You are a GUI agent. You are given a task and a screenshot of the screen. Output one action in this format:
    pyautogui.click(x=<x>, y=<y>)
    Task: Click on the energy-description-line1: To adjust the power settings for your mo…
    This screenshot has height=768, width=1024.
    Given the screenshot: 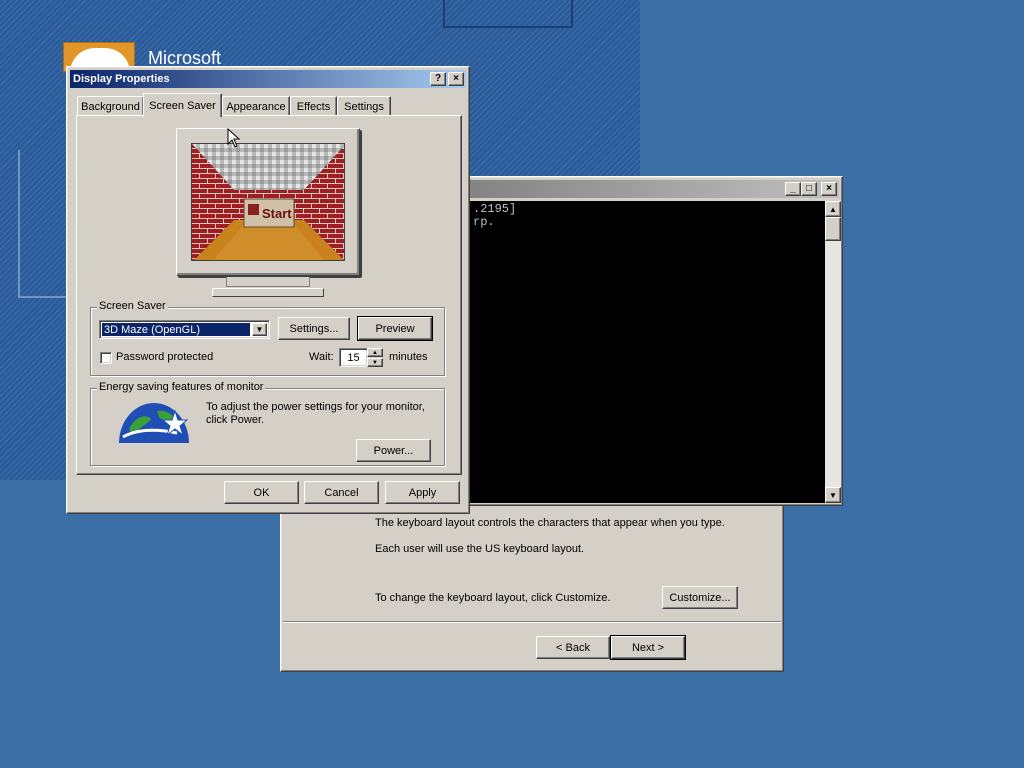 What is the action you would take?
    pyautogui.click(x=315, y=407)
    